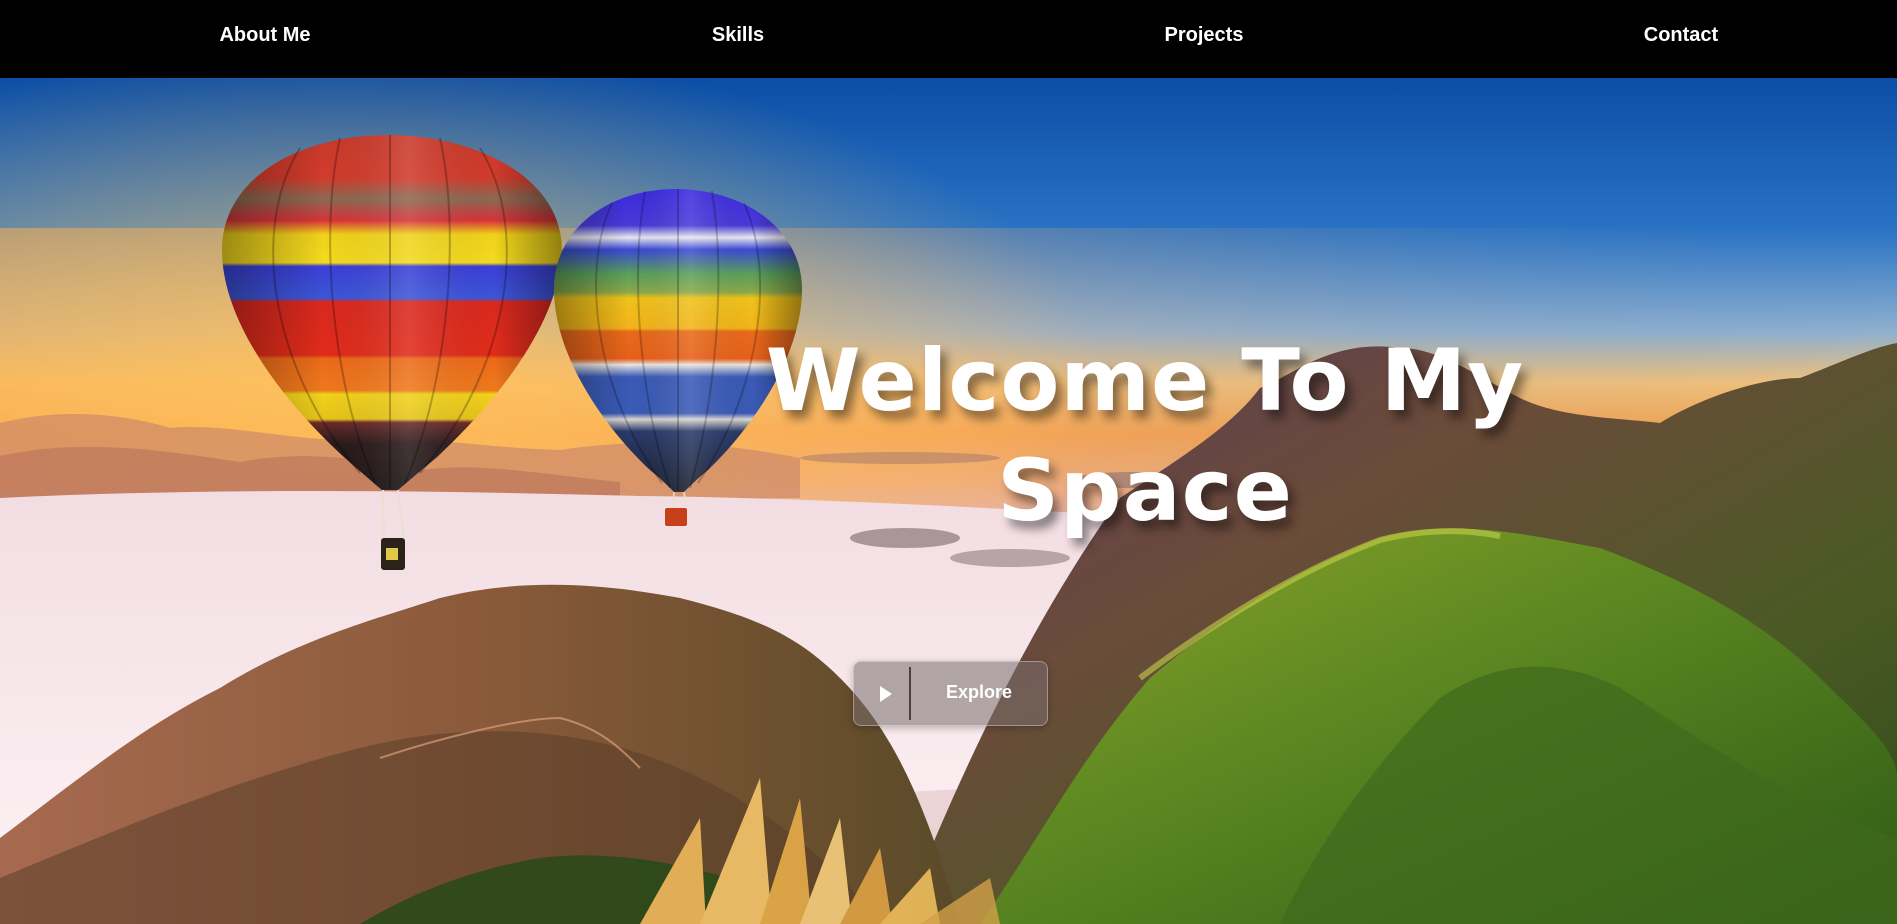  I want to click on explore-button-label: Explore, so click(979, 692).